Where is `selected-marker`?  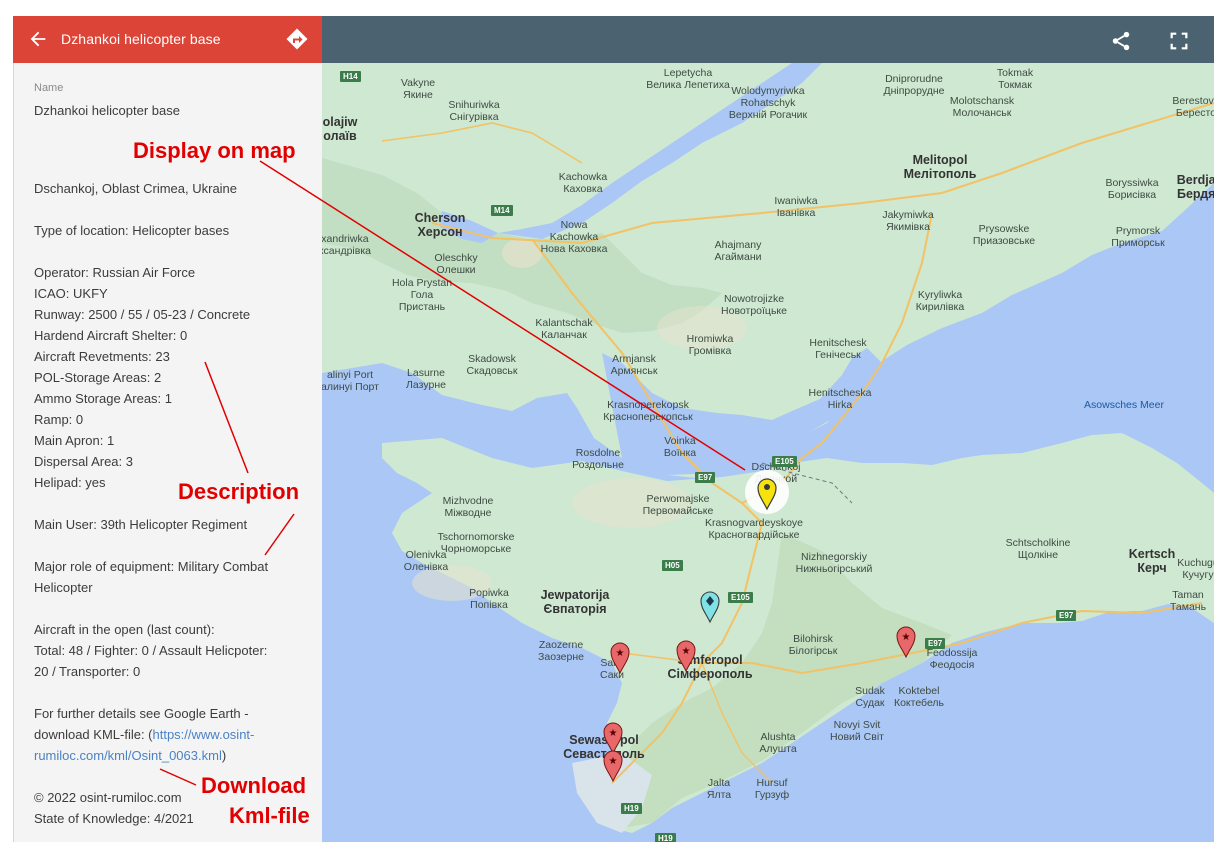 selected-marker is located at coordinates (767, 492).